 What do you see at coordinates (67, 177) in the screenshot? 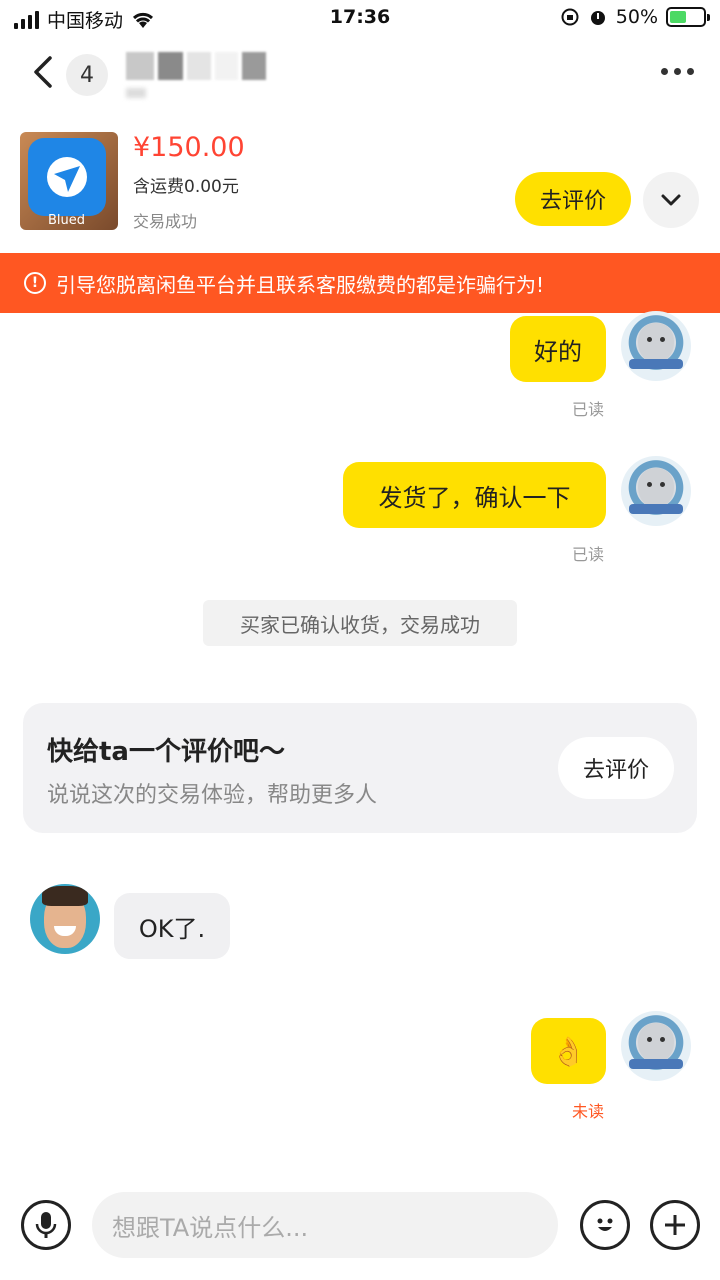
I see `blued-logo-icon` at bounding box center [67, 177].